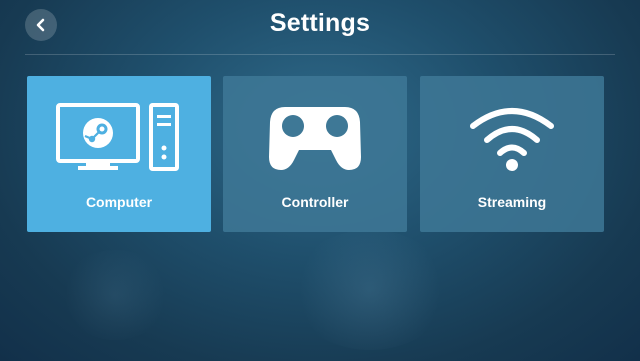 The width and height of the screenshot is (640, 361). Describe the element at coordinates (512, 202) in the screenshot. I see `tile-label: Streaming` at that location.